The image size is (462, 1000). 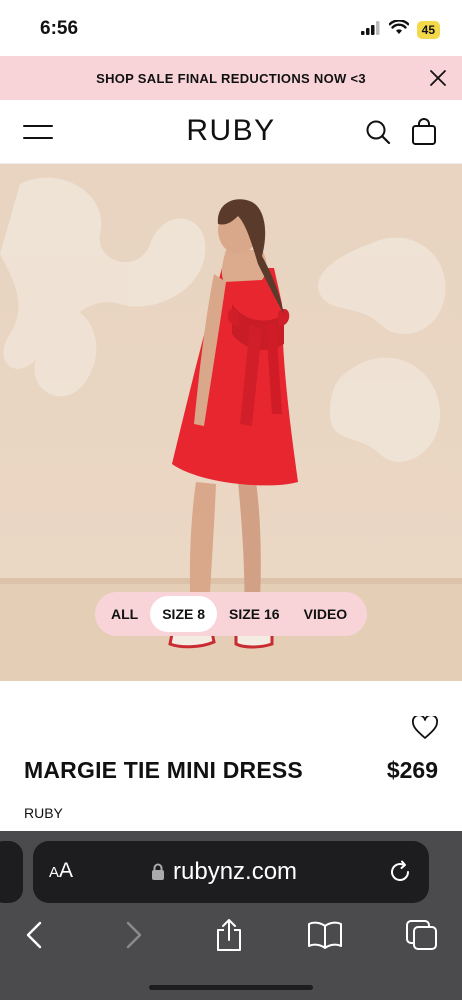 I want to click on status-bar: 6:56 45, so click(x=231, y=28).